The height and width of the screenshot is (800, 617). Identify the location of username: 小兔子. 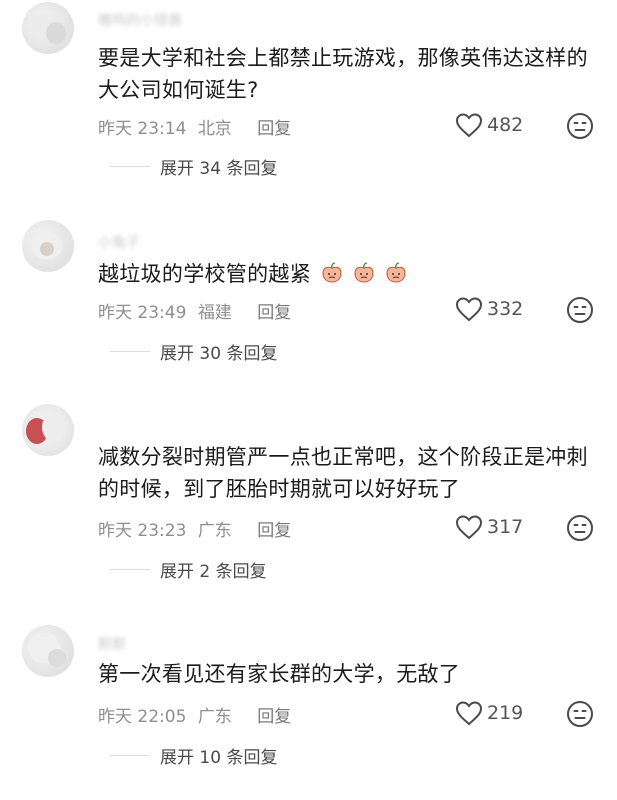
(119, 242).